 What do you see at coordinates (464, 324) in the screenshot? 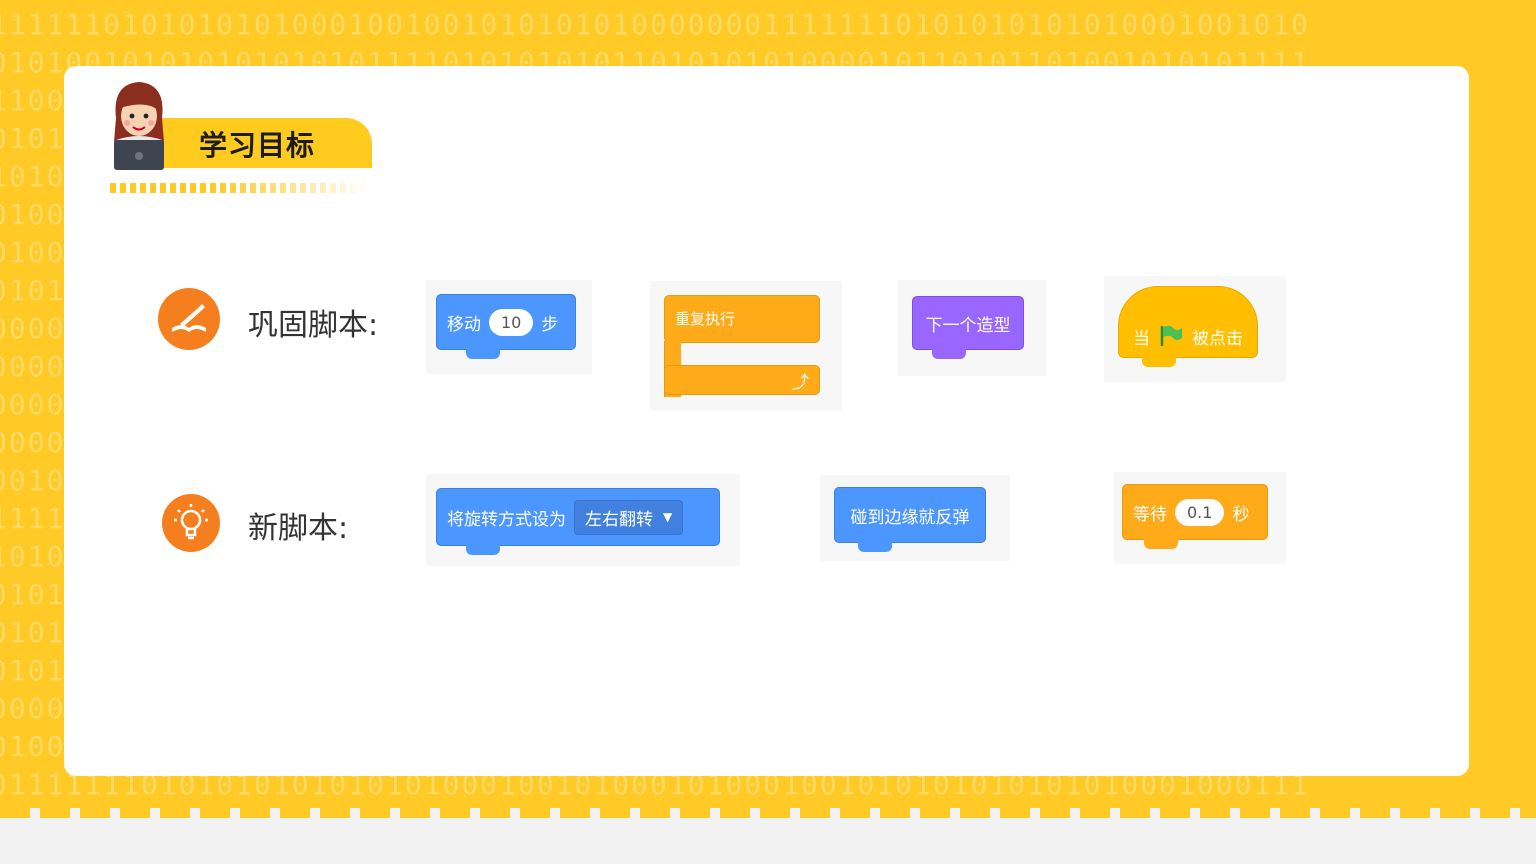
I see `move-block-prefix: 移动` at bounding box center [464, 324].